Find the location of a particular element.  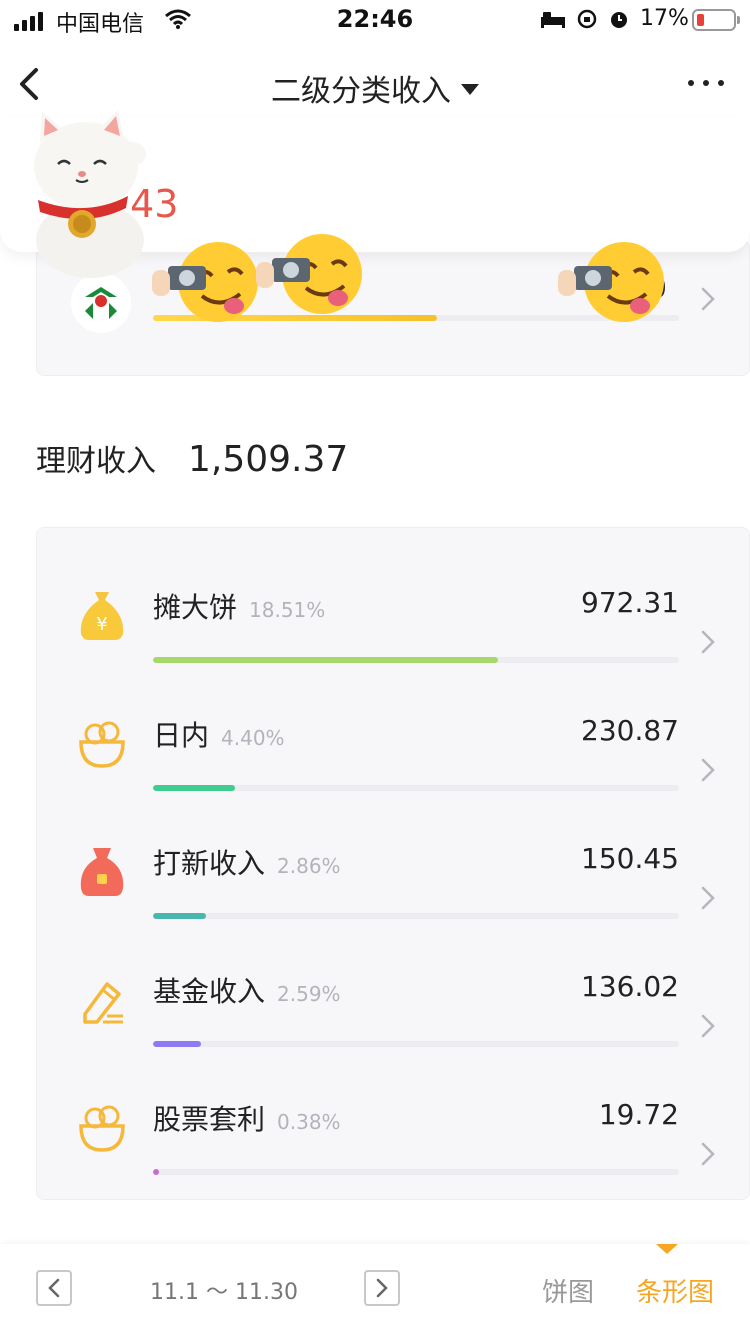

item-percentage: 4.40% is located at coordinates (253, 738).